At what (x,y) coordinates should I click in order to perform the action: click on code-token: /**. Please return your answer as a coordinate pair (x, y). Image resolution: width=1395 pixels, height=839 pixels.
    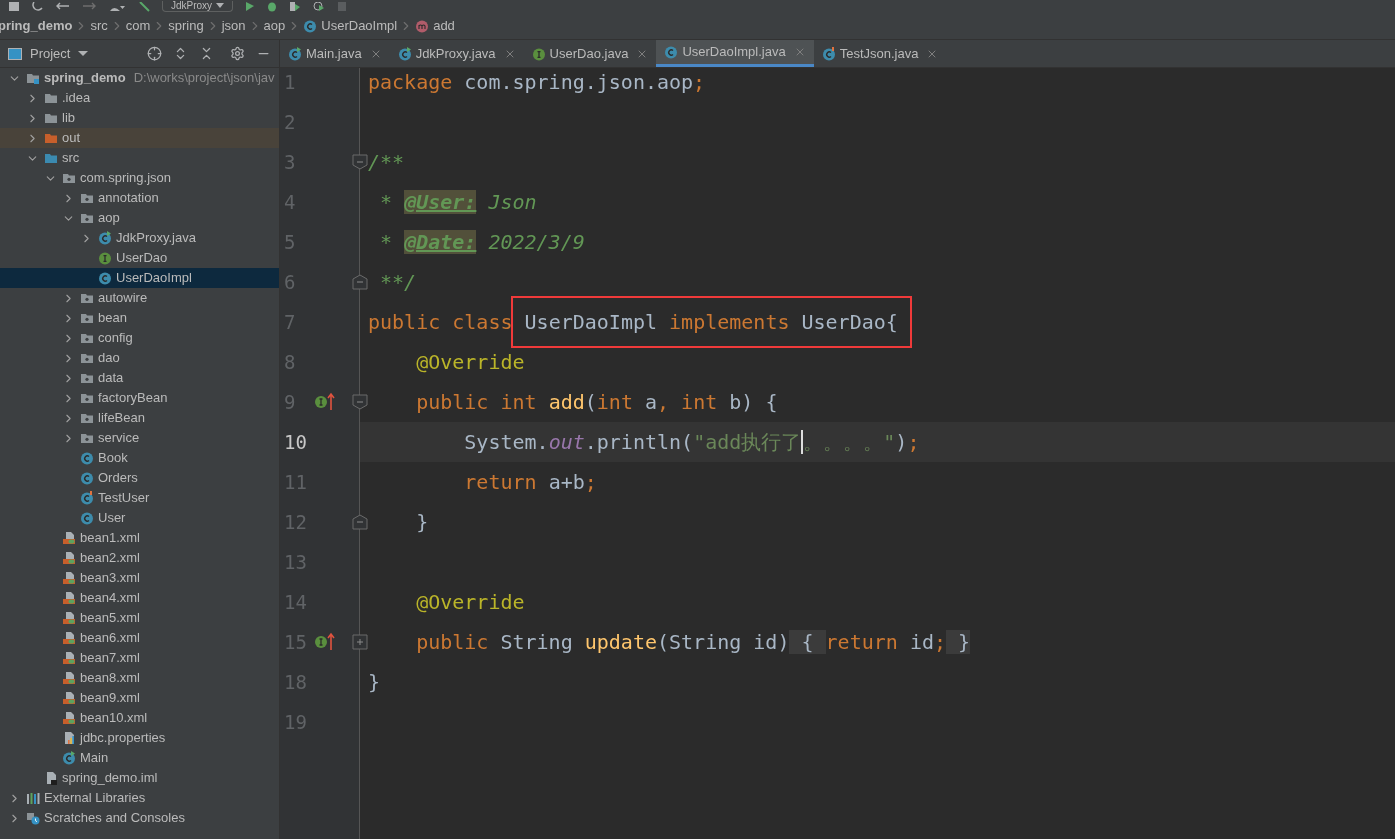
    Looking at the image, I should click on (386, 162).